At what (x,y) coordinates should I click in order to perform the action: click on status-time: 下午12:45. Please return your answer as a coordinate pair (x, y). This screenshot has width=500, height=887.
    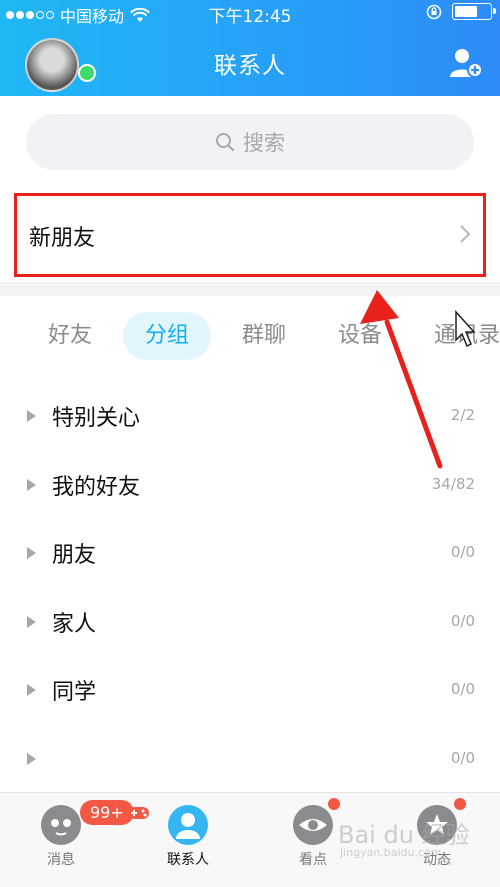
    Looking at the image, I should click on (250, 17).